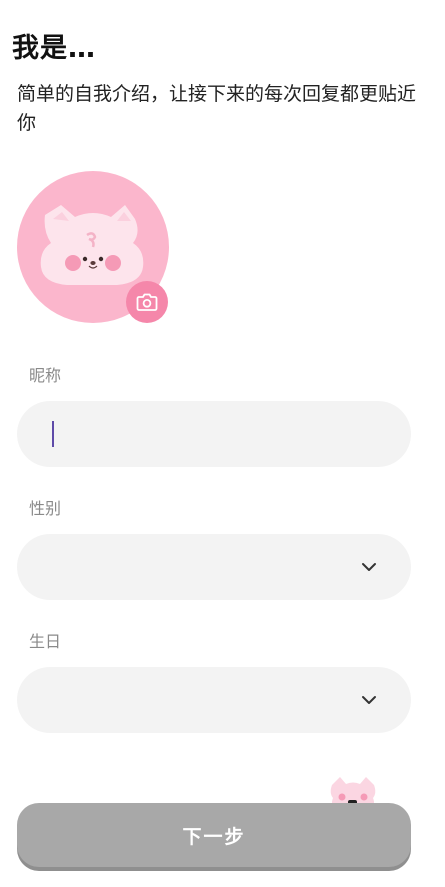 This screenshot has width=445, height=887. I want to click on page-subtitle: 简单的自我介绍，让接下来的每次回复都更贴近你, so click(217, 108).